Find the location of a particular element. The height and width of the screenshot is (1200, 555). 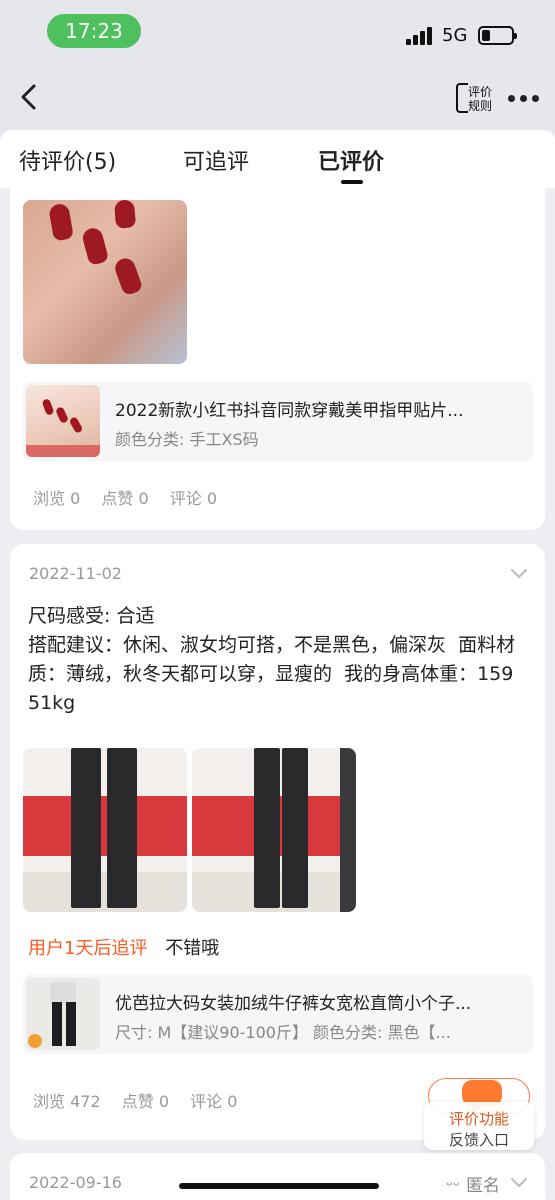

battery-icon is located at coordinates (497, 35).